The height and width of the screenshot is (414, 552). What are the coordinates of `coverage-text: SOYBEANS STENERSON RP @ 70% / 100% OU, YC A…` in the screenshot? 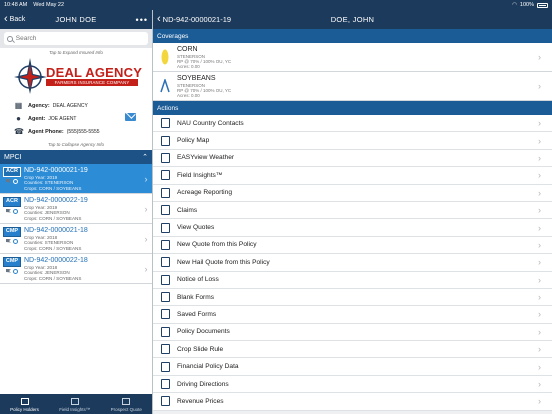 It's located at (357, 86).